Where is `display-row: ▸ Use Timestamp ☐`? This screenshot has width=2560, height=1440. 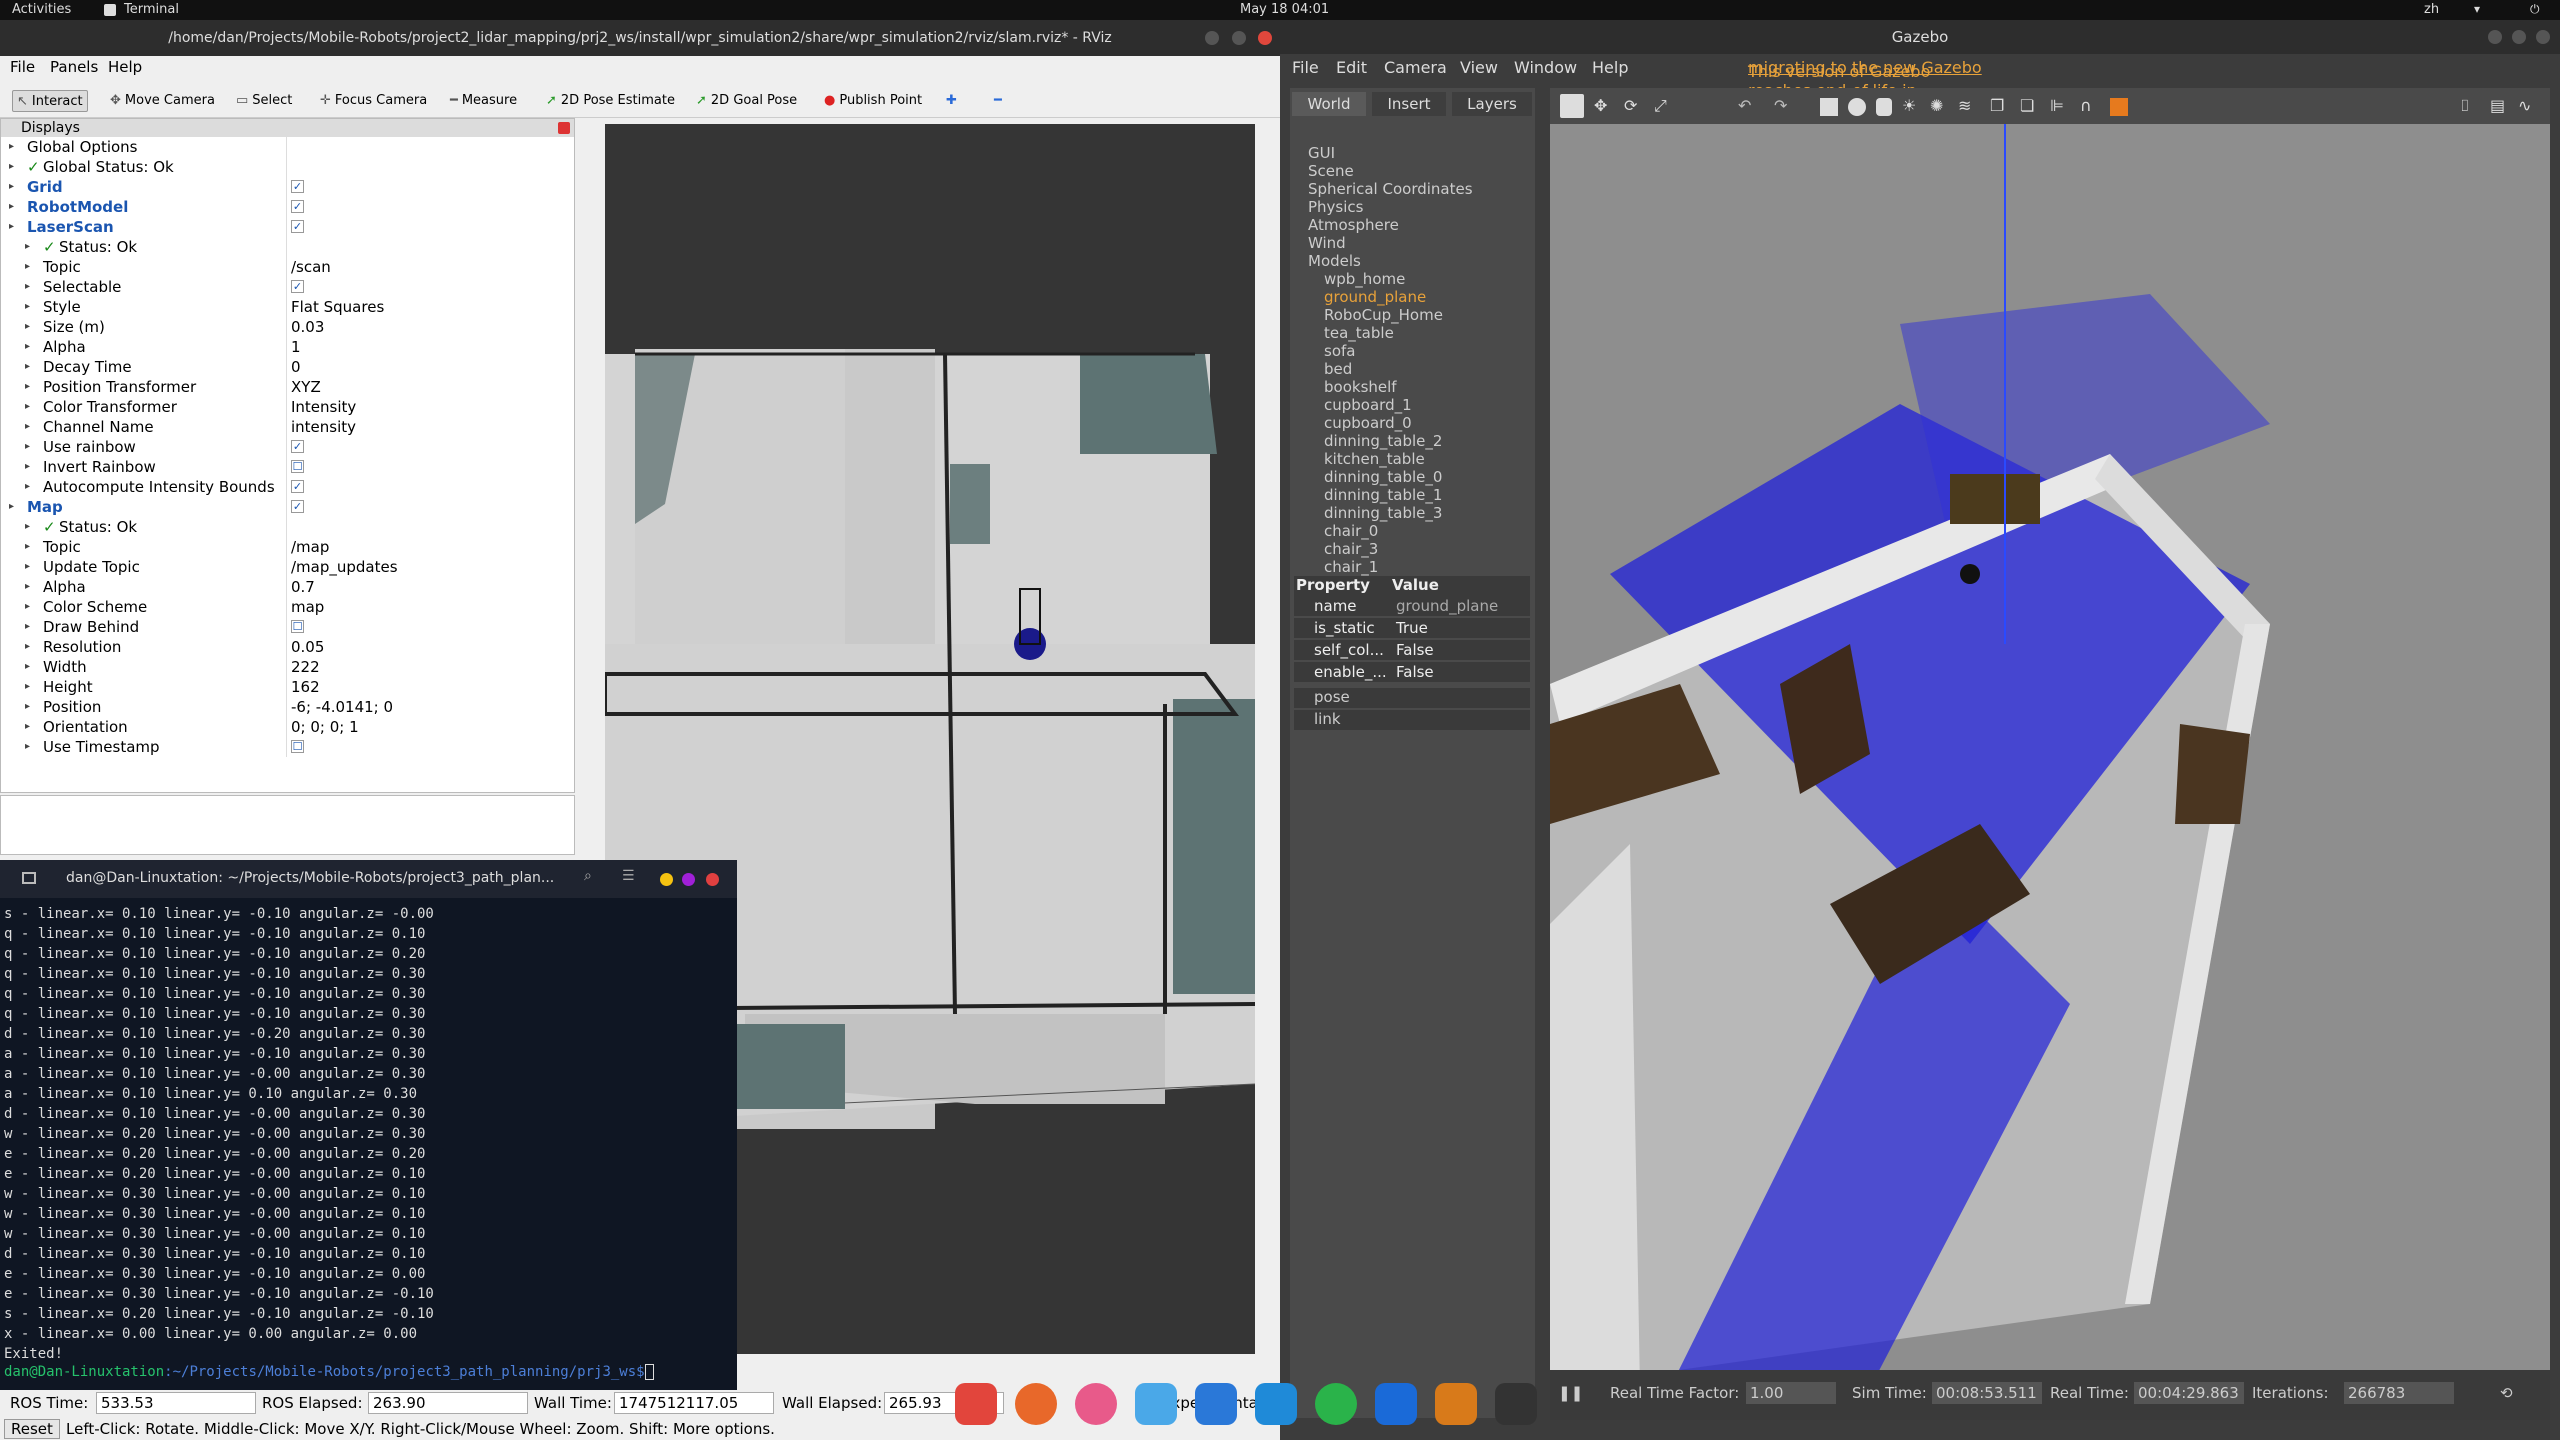 display-row: ▸ Use Timestamp ☐ is located at coordinates (287, 747).